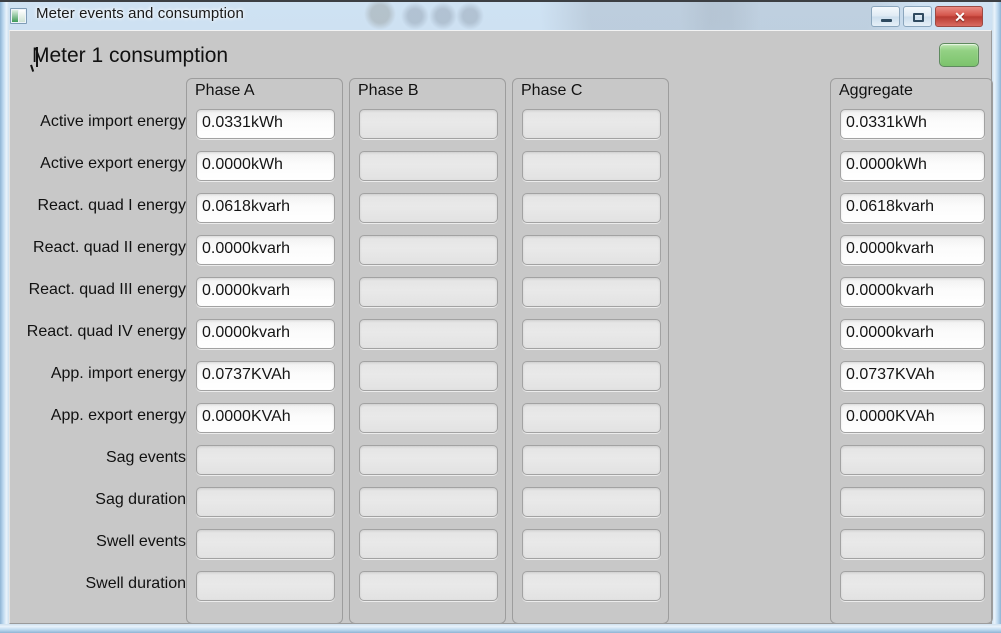  Describe the element at coordinates (118, 373) in the screenshot. I see `row-label: App. import energy` at that location.